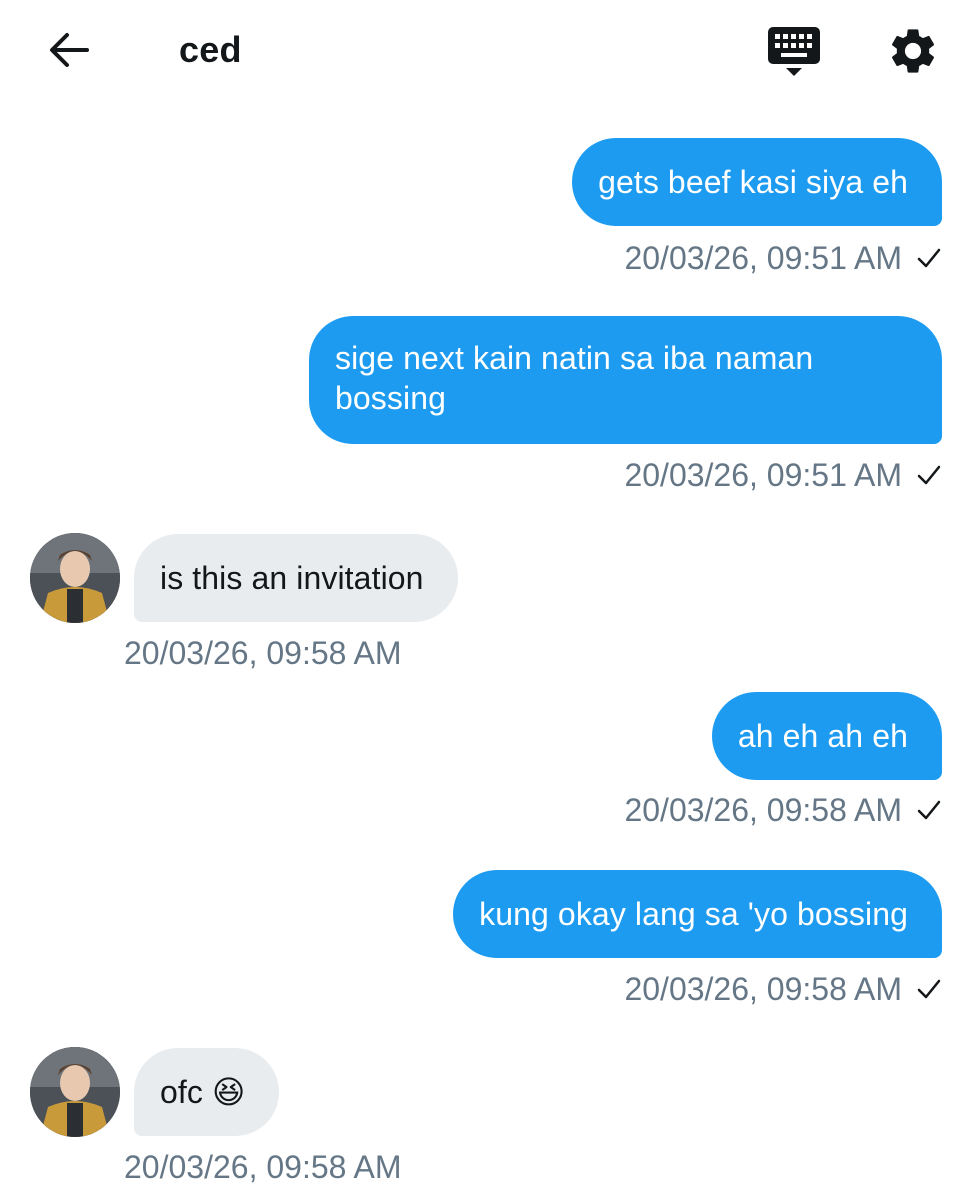 The height and width of the screenshot is (1200, 972). I want to click on settings-button, so click(913, 51).